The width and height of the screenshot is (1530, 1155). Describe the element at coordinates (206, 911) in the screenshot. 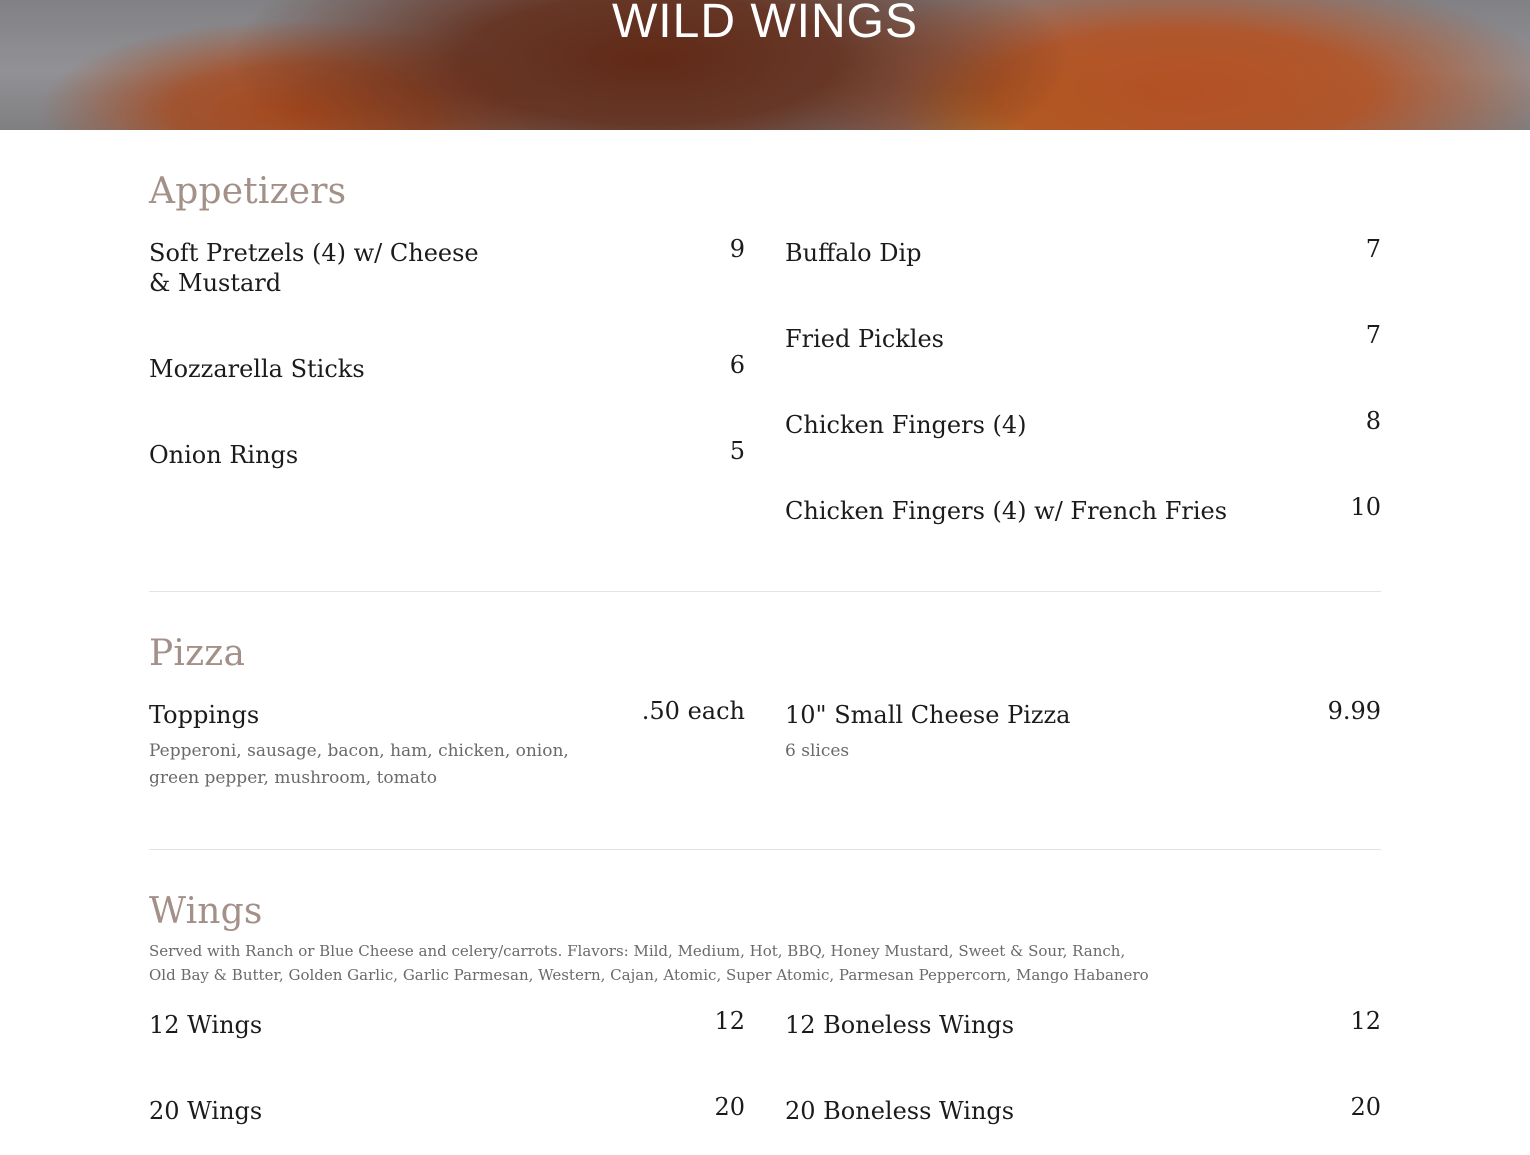

I see `section-title-wings: Wings` at that location.